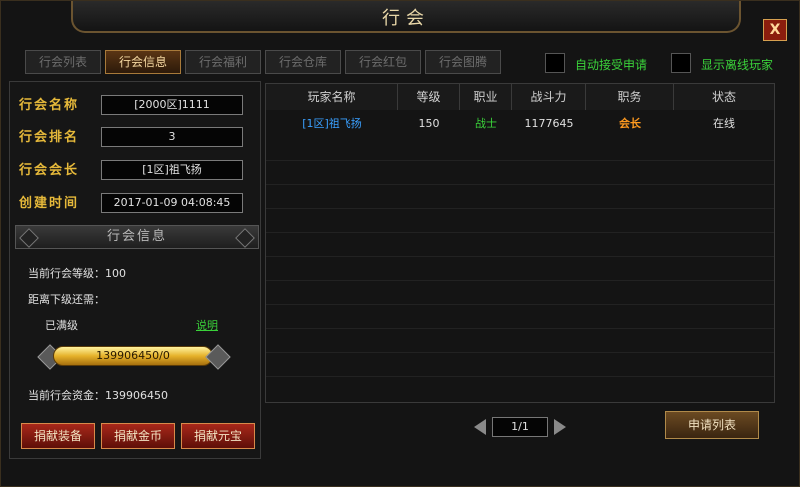  What do you see at coordinates (630, 123) in the screenshot?
I see `member-position: 会长` at bounding box center [630, 123].